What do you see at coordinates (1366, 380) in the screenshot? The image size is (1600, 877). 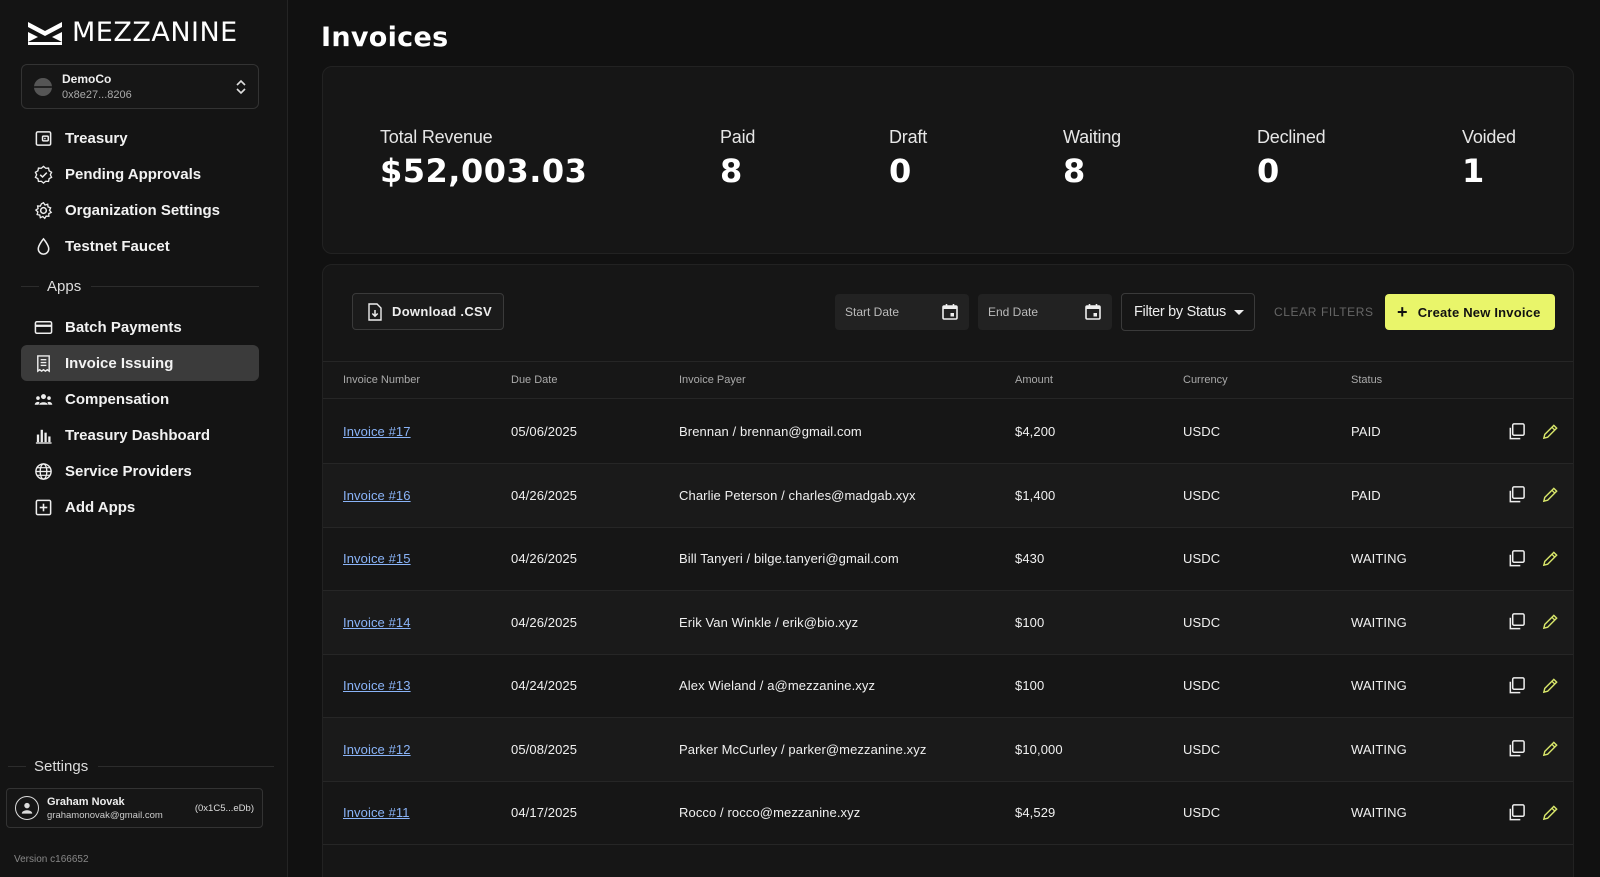 I see `column-header: Status` at bounding box center [1366, 380].